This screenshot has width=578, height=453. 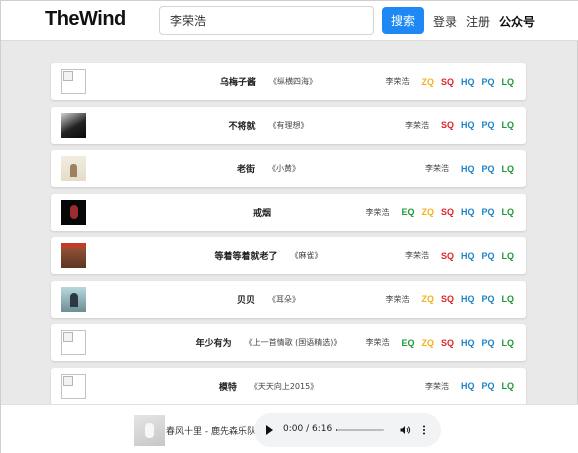 I want to click on album-name: 《纵横四海》, so click(x=293, y=81).